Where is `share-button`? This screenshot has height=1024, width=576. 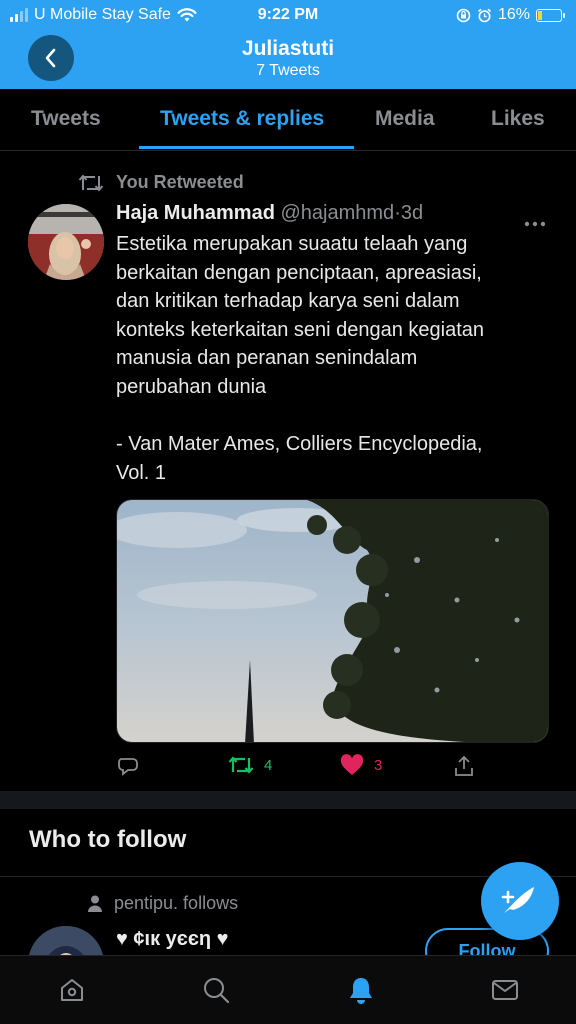
share-button is located at coordinates (464, 766).